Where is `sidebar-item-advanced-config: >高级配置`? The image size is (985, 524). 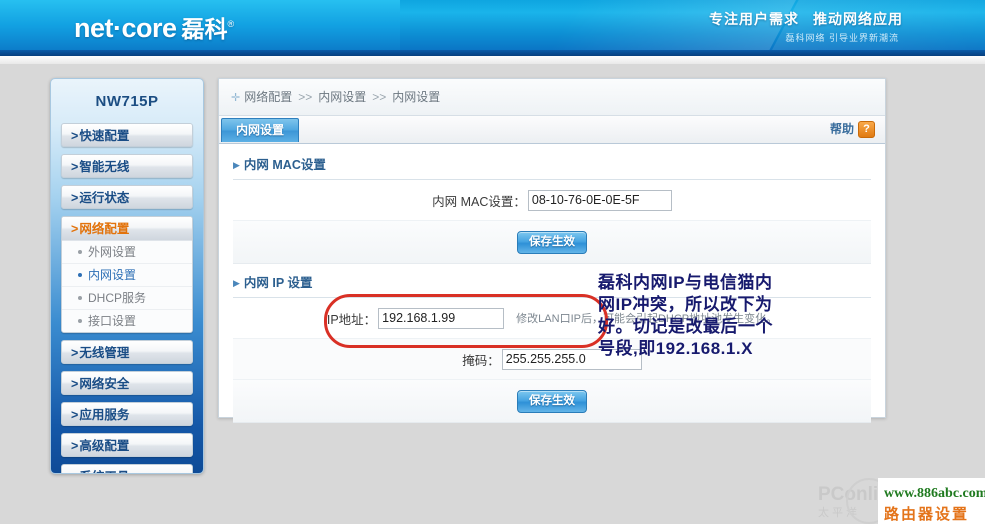 sidebar-item-advanced-config: >高级配置 is located at coordinates (127, 445).